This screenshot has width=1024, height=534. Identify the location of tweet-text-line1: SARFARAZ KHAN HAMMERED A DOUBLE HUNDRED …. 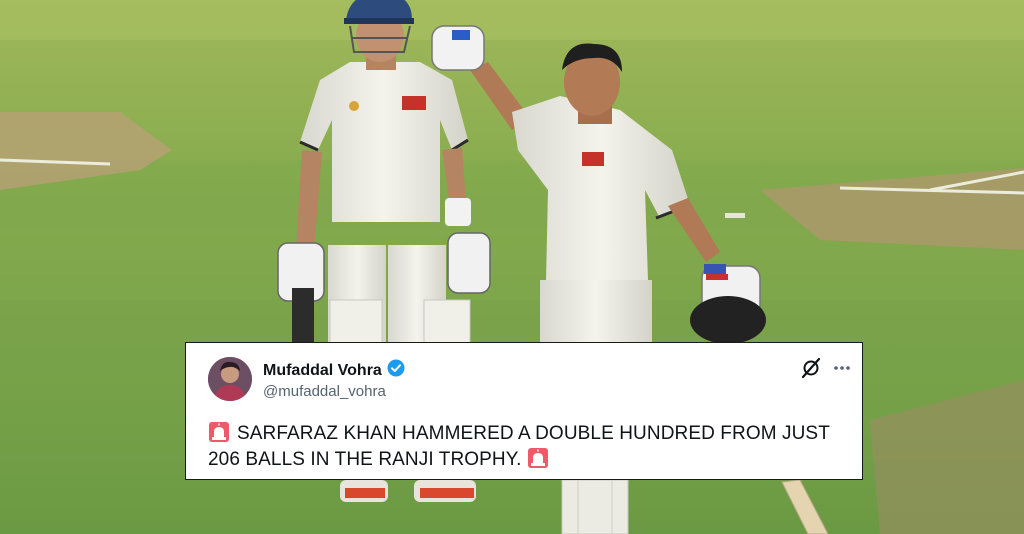
(533, 433).